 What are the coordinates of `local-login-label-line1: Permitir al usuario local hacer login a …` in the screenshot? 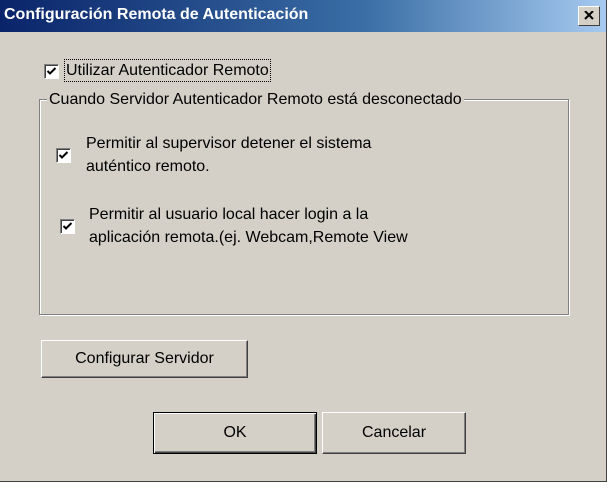 It's located at (228, 214).